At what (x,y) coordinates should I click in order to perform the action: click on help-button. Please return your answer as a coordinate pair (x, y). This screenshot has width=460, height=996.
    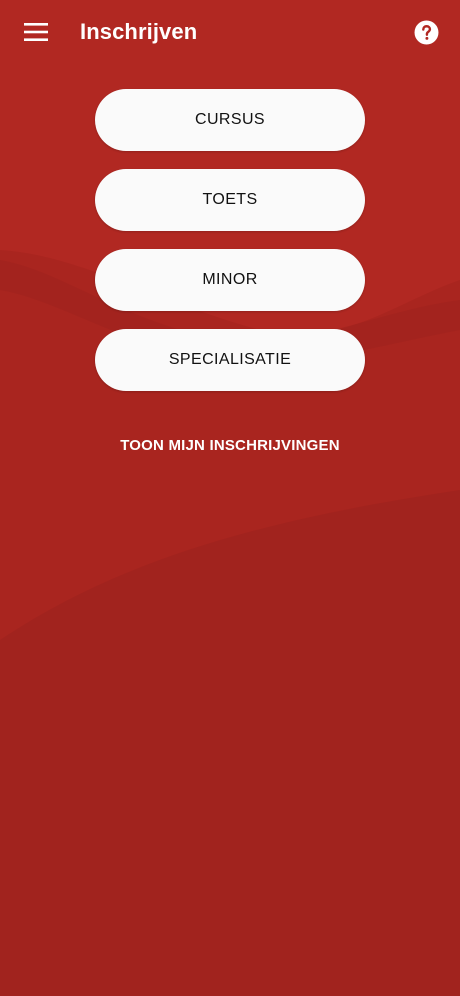
    Looking at the image, I should click on (426, 32).